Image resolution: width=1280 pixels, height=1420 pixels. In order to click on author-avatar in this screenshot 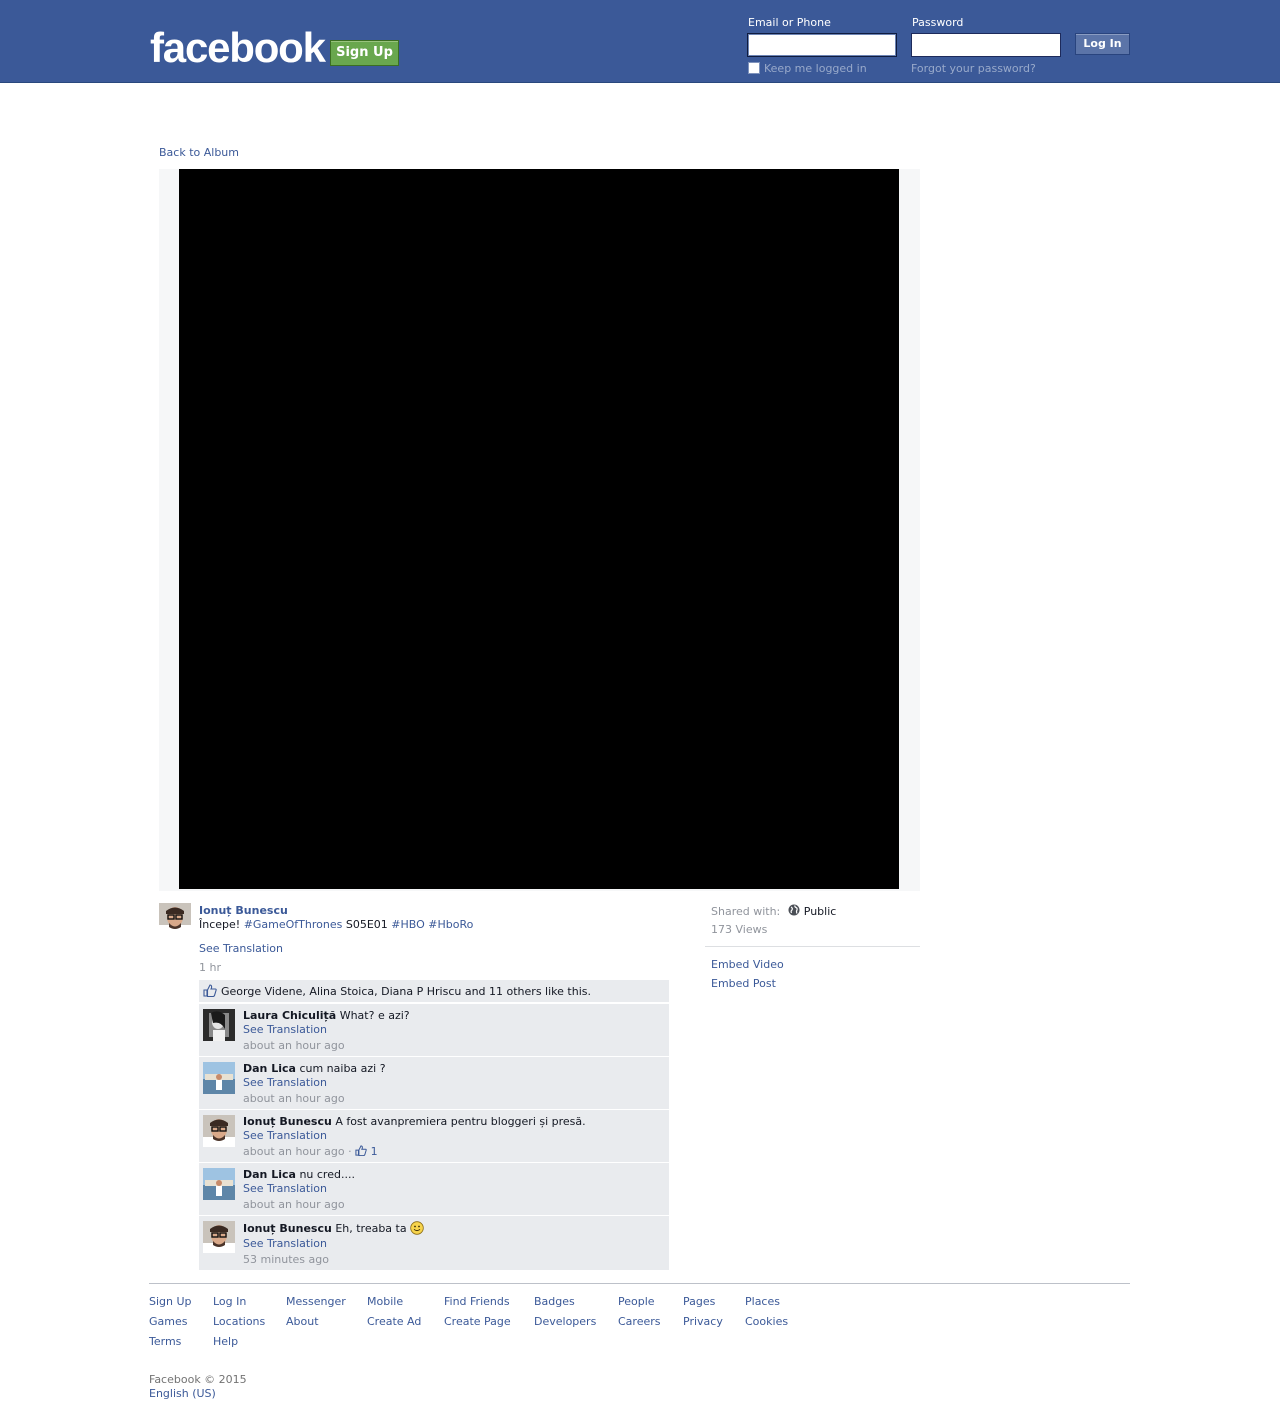, I will do `click(175, 919)`.